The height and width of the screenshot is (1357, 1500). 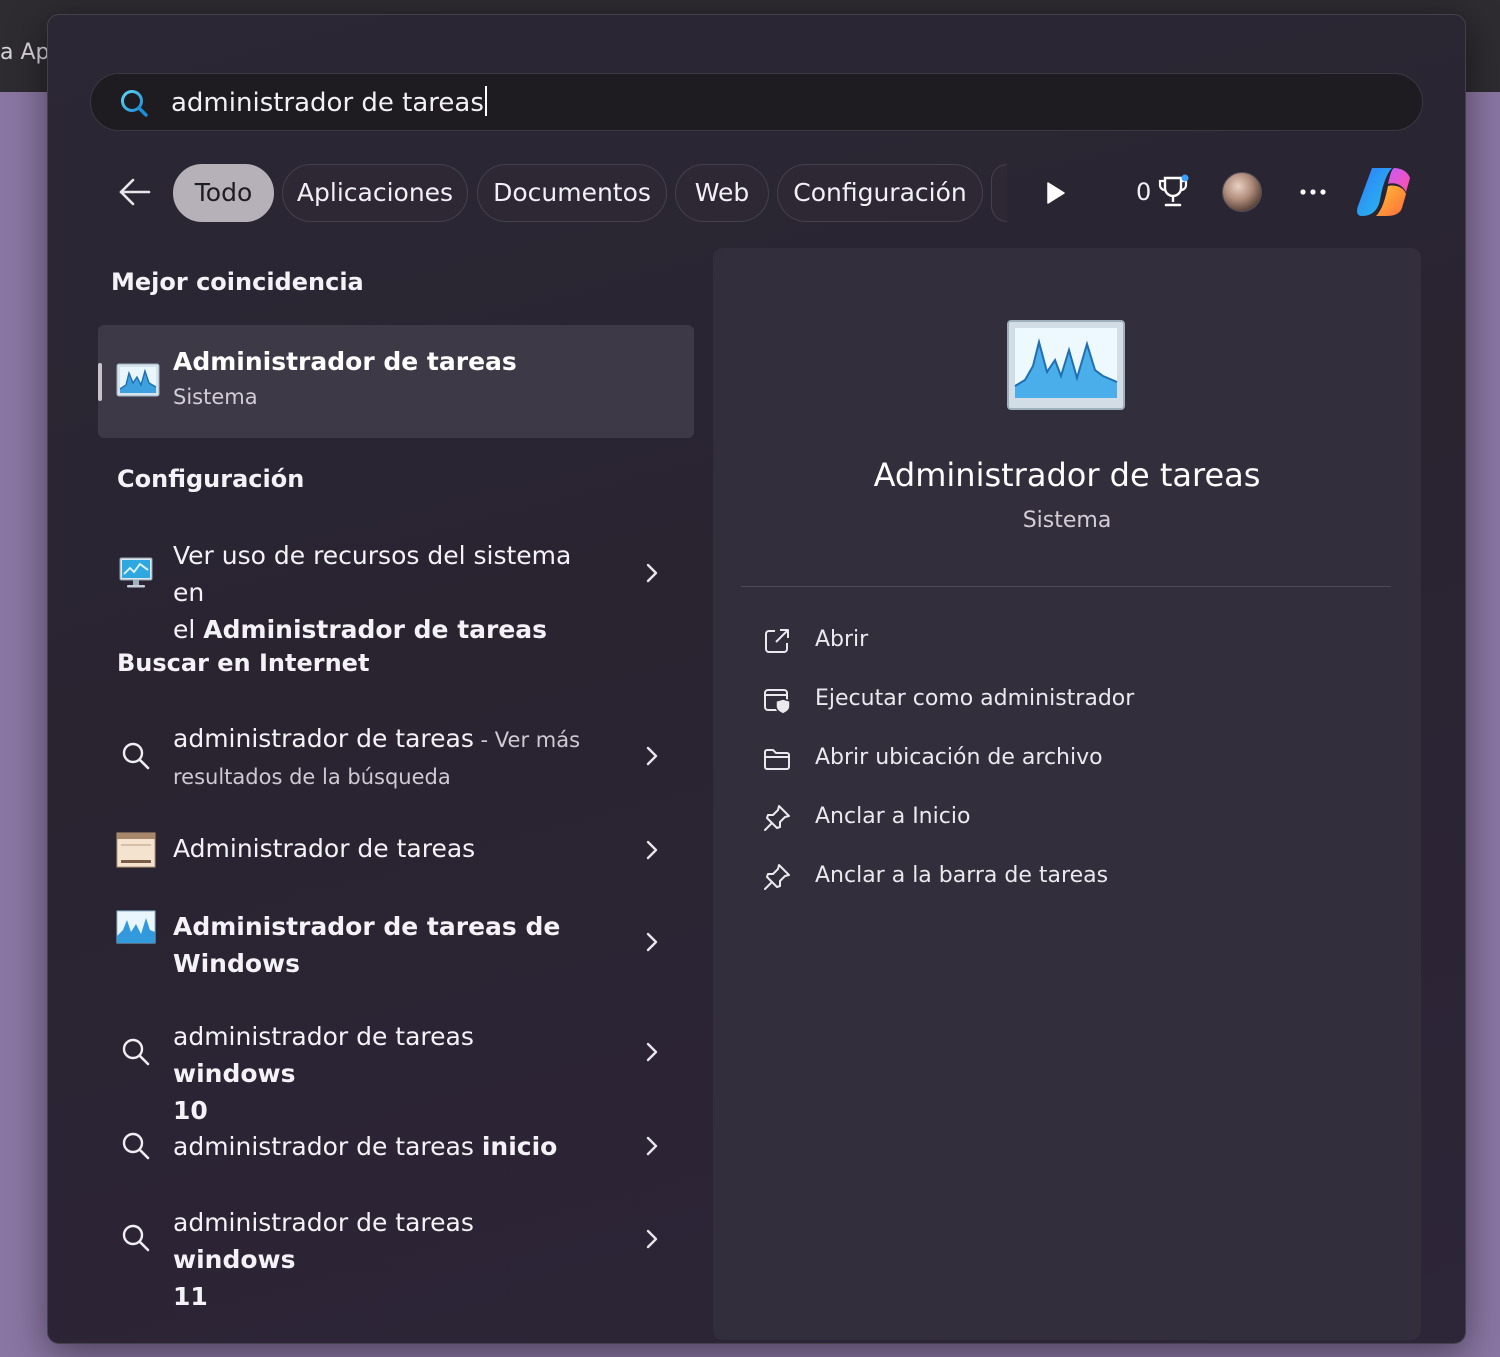 I want to click on section-title-best-match: Mejor coincidencia, so click(x=237, y=282).